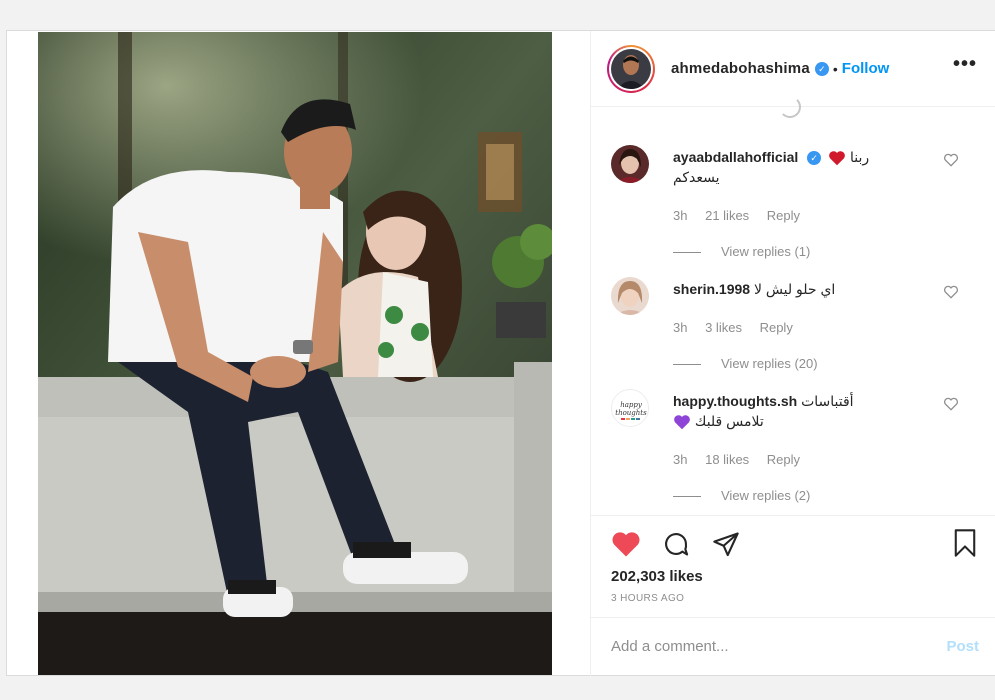 The height and width of the screenshot is (700, 995). Describe the element at coordinates (727, 459) in the screenshot. I see `comment-likes: 18 likes` at that location.